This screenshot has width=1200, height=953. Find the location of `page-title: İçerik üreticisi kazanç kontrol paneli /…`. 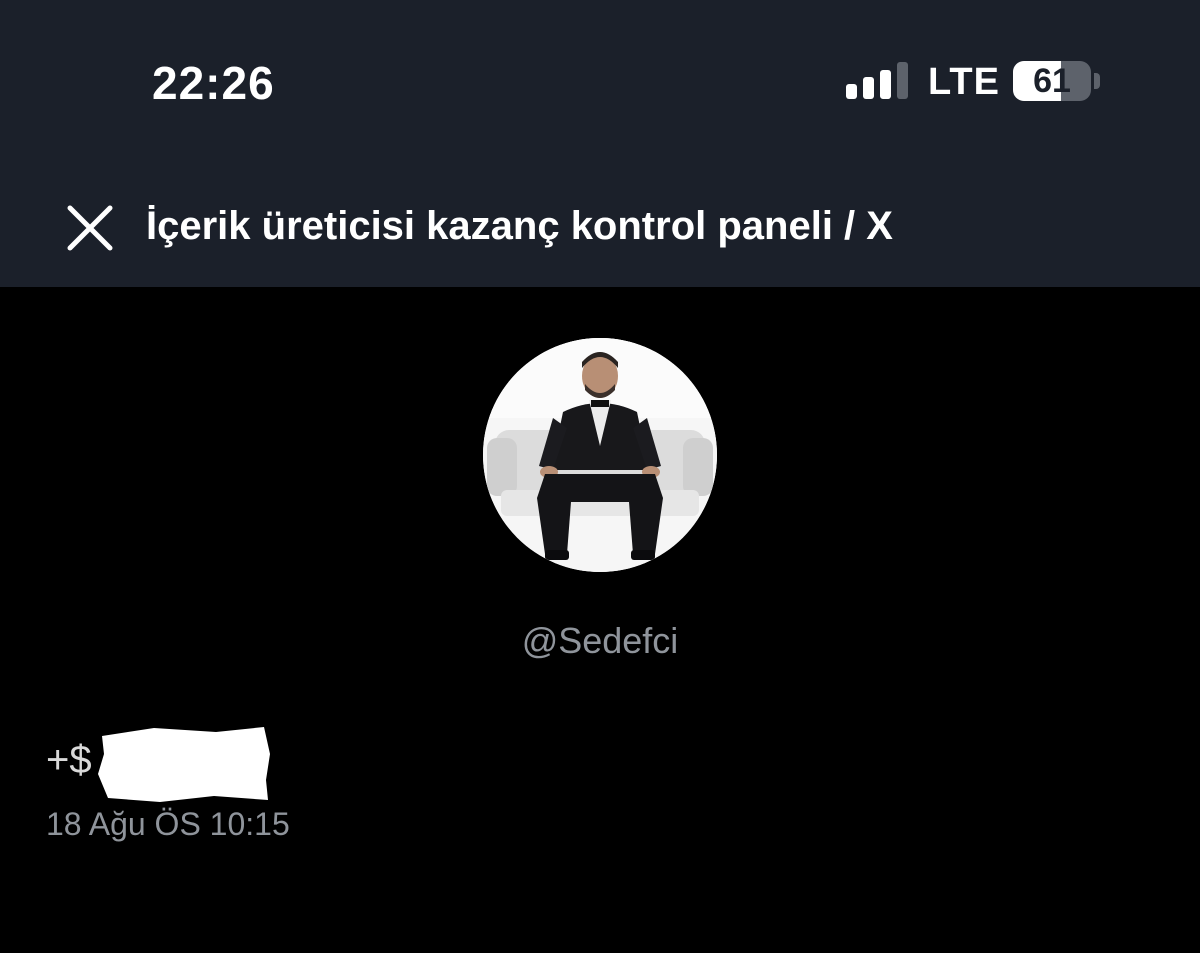

page-title: İçerik üreticisi kazanç kontrol paneli /… is located at coordinates (519, 226).